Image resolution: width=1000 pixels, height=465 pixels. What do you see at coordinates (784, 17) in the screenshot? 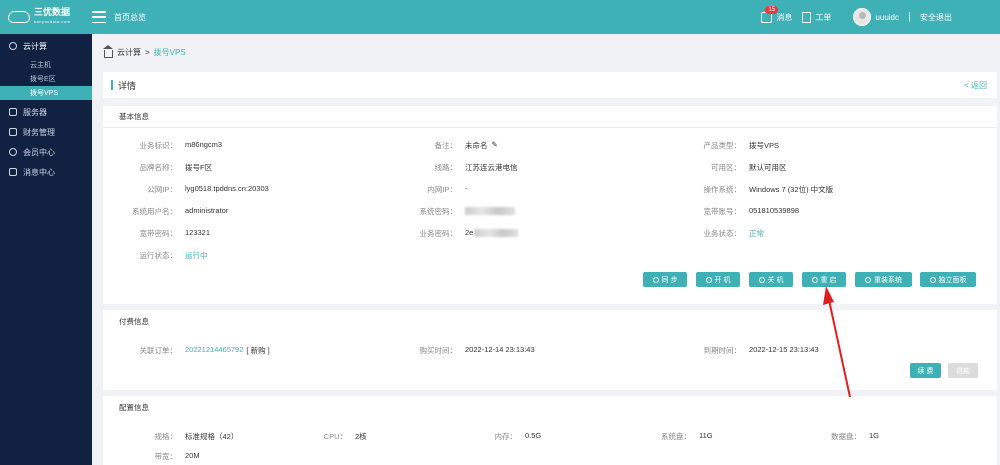
I see `messages-label: 消息` at bounding box center [784, 17].